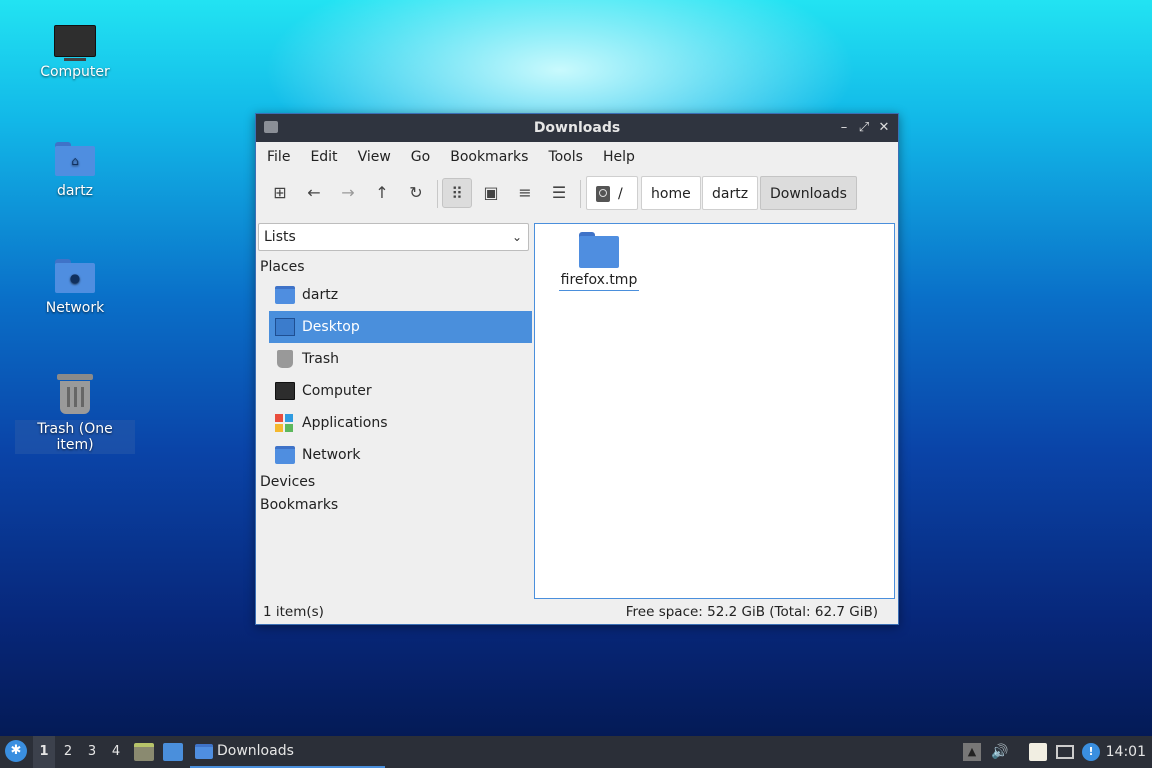  I want to click on forward-button: →, so click(348, 193).